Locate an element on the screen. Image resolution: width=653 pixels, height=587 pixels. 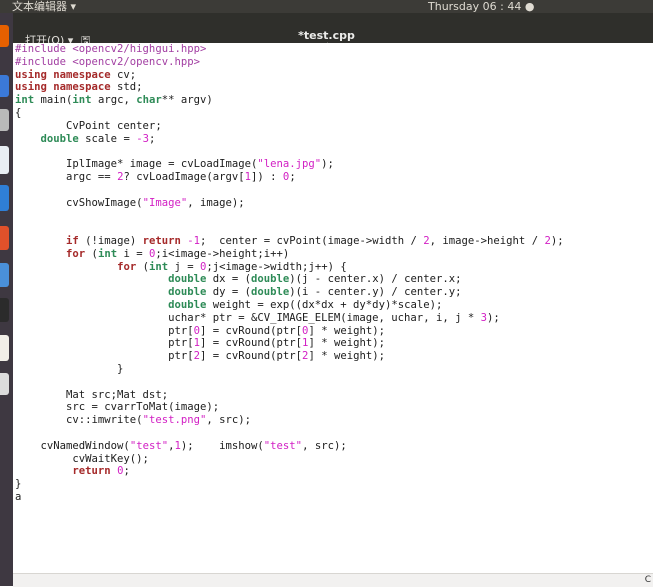
trash-icon is located at coordinates (4, 384).